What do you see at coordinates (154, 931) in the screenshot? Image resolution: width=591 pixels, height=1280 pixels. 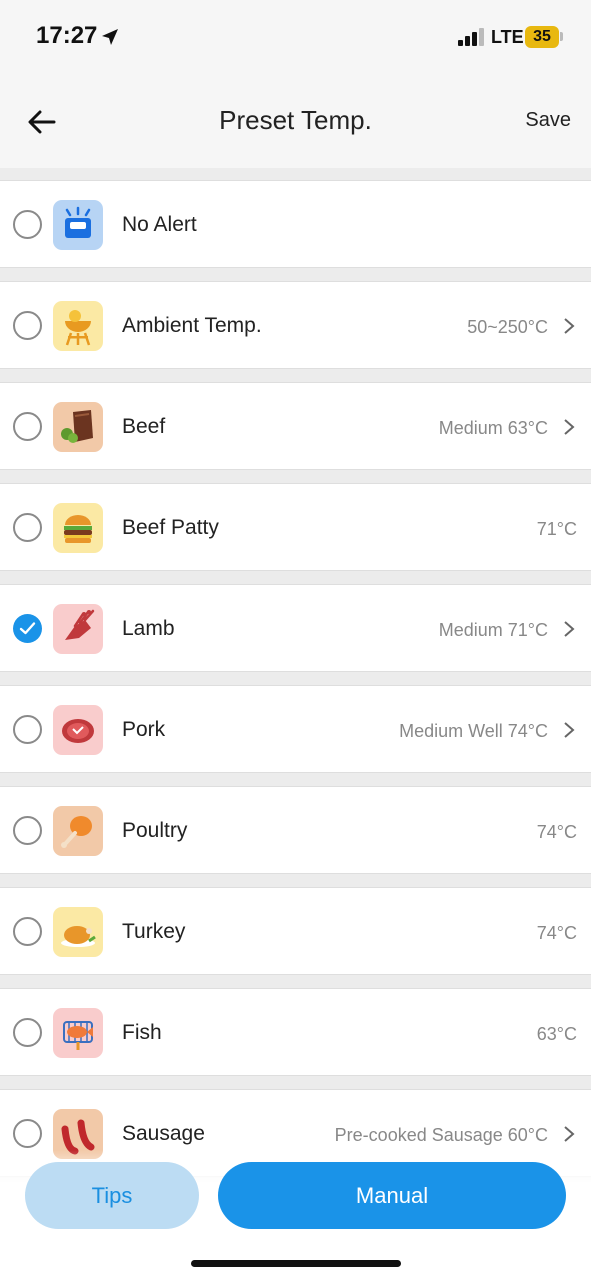 I see `item-label: Turkey` at bounding box center [154, 931].